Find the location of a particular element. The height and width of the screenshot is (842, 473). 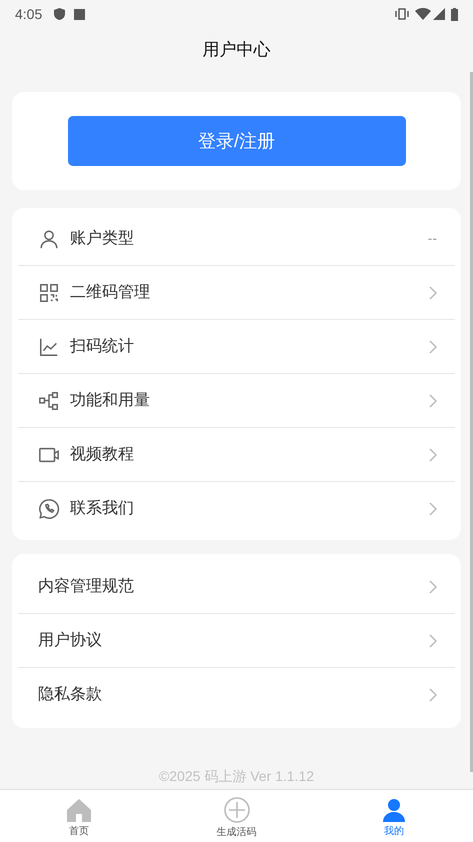

policy-item: 内容管理规范 is located at coordinates (236, 587).